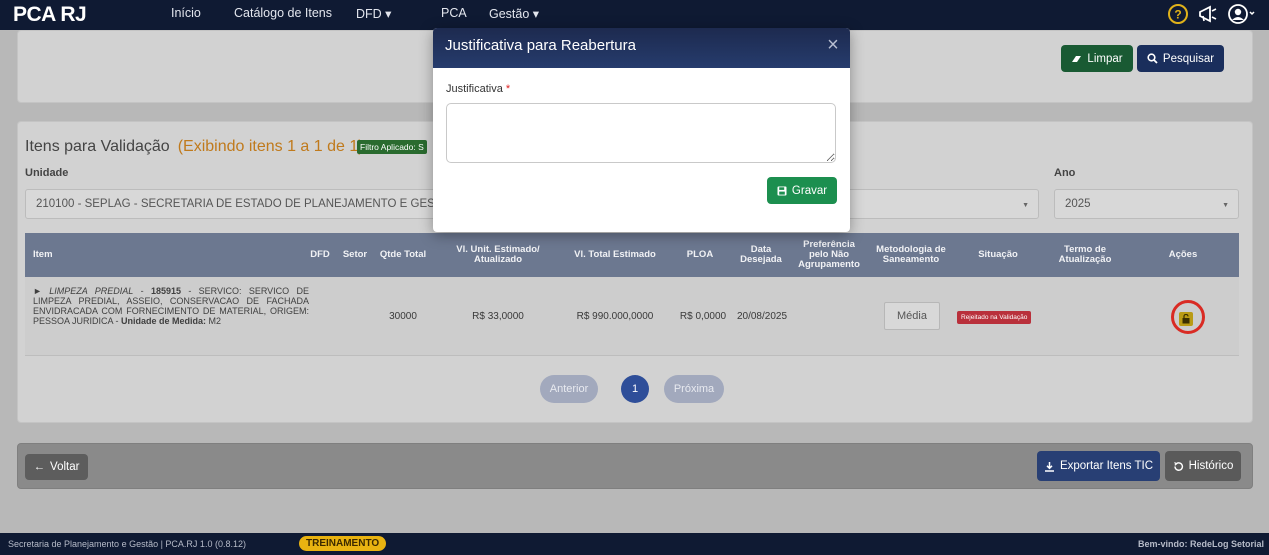  What do you see at coordinates (1077, 58) in the screenshot?
I see `eraser-icon` at bounding box center [1077, 58].